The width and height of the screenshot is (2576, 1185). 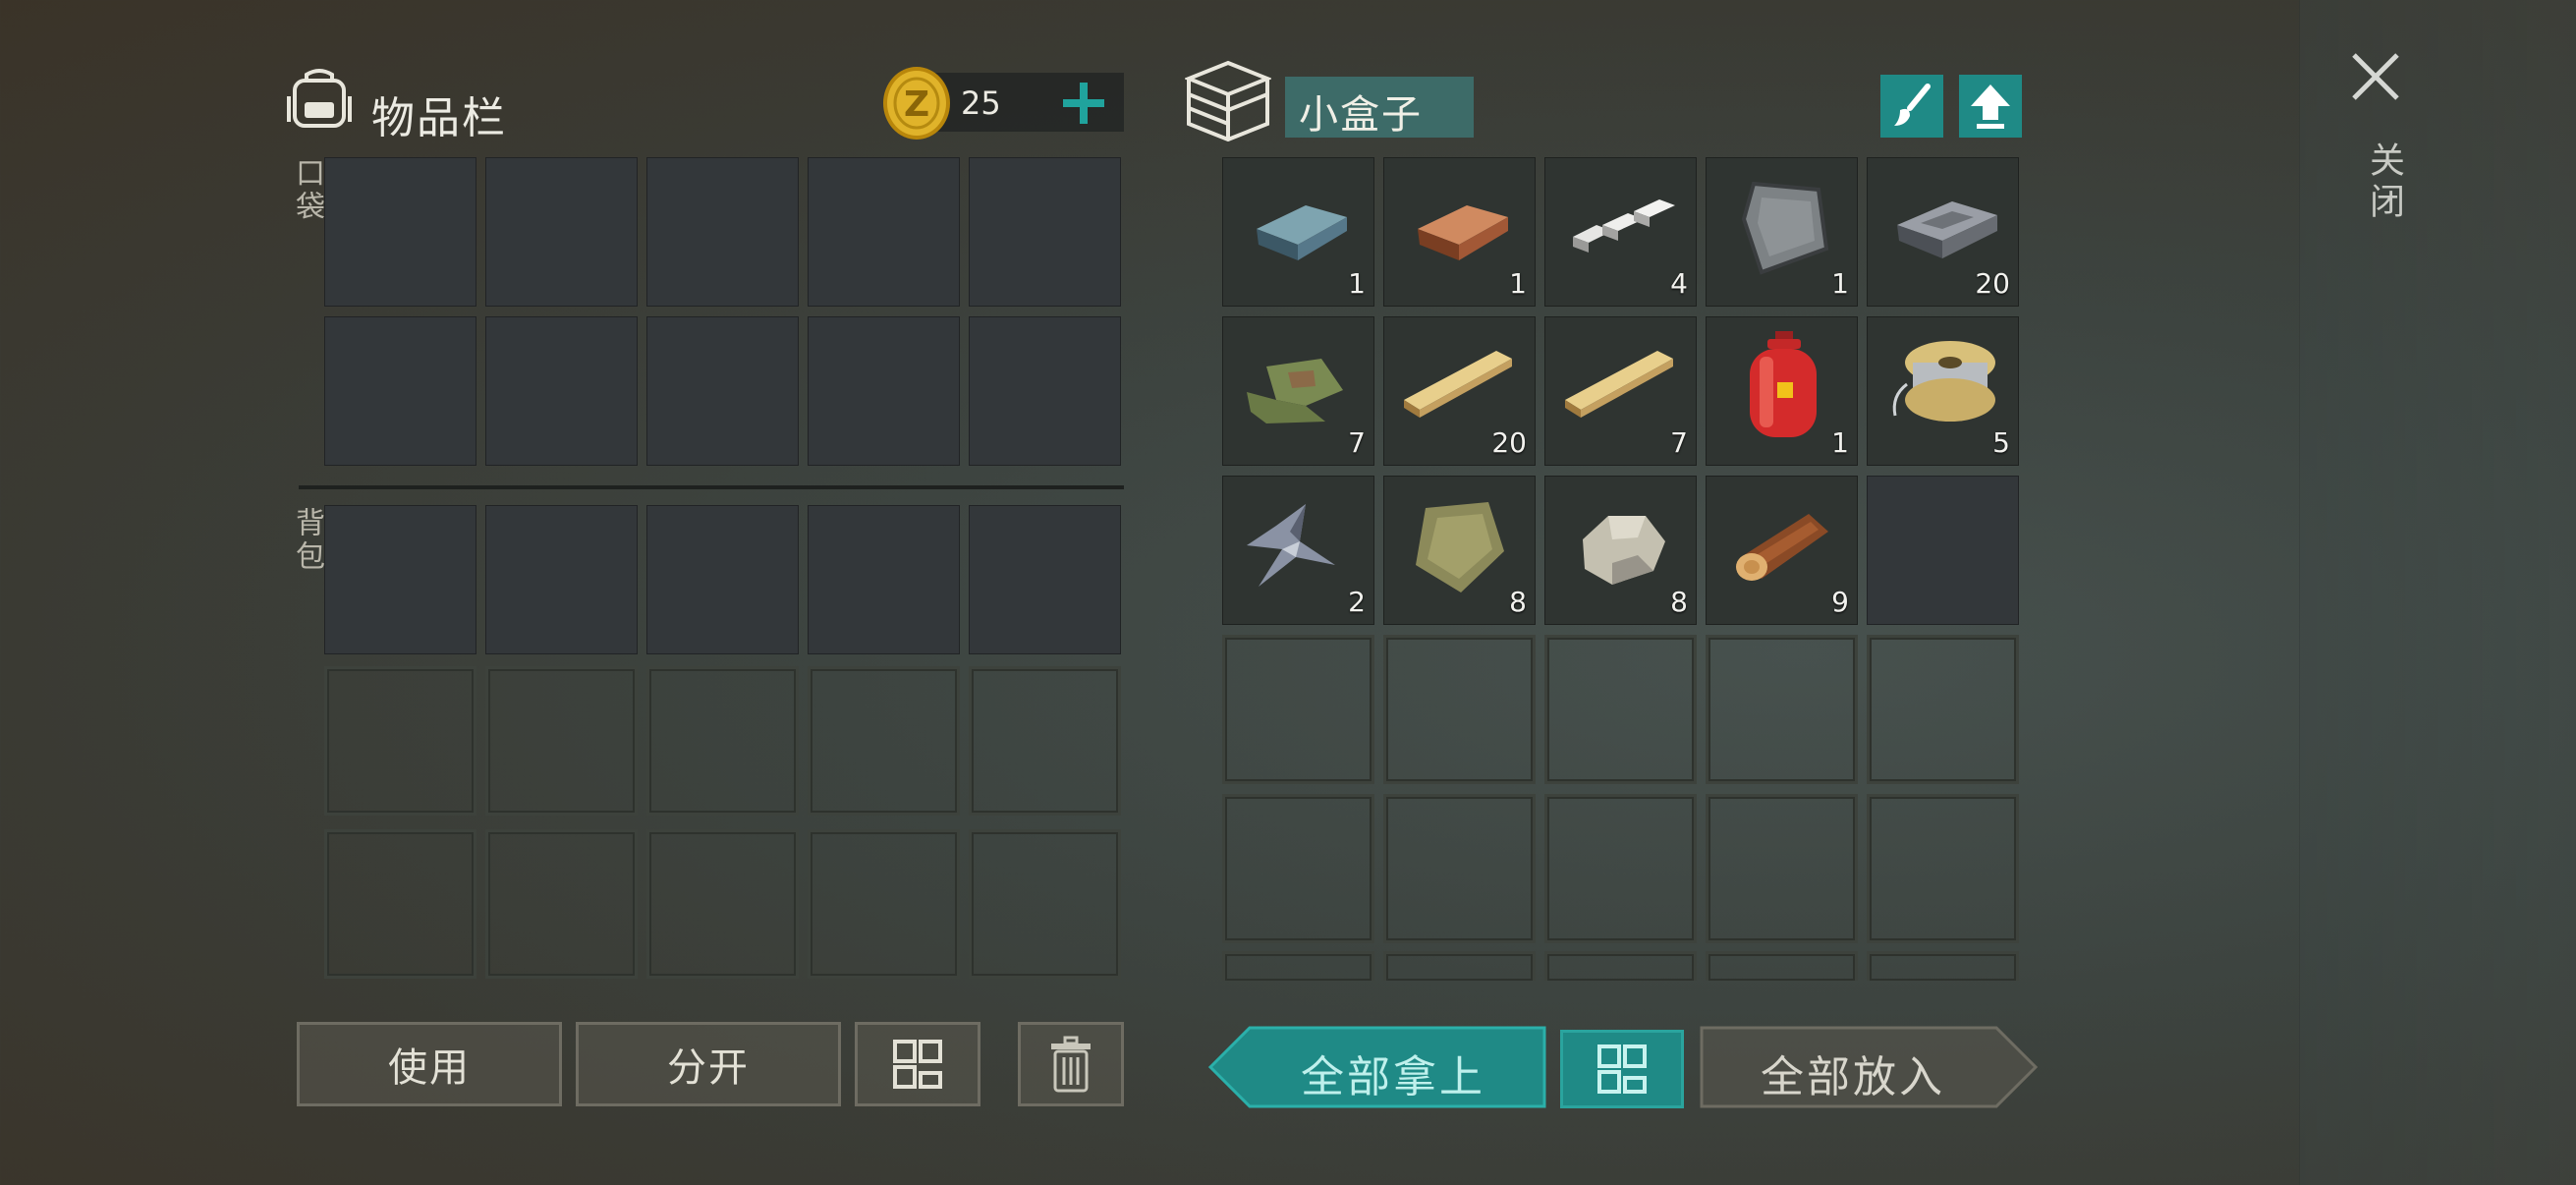 What do you see at coordinates (916, 105) in the screenshot?
I see `svg-text: Z` at bounding box center [916, 105].